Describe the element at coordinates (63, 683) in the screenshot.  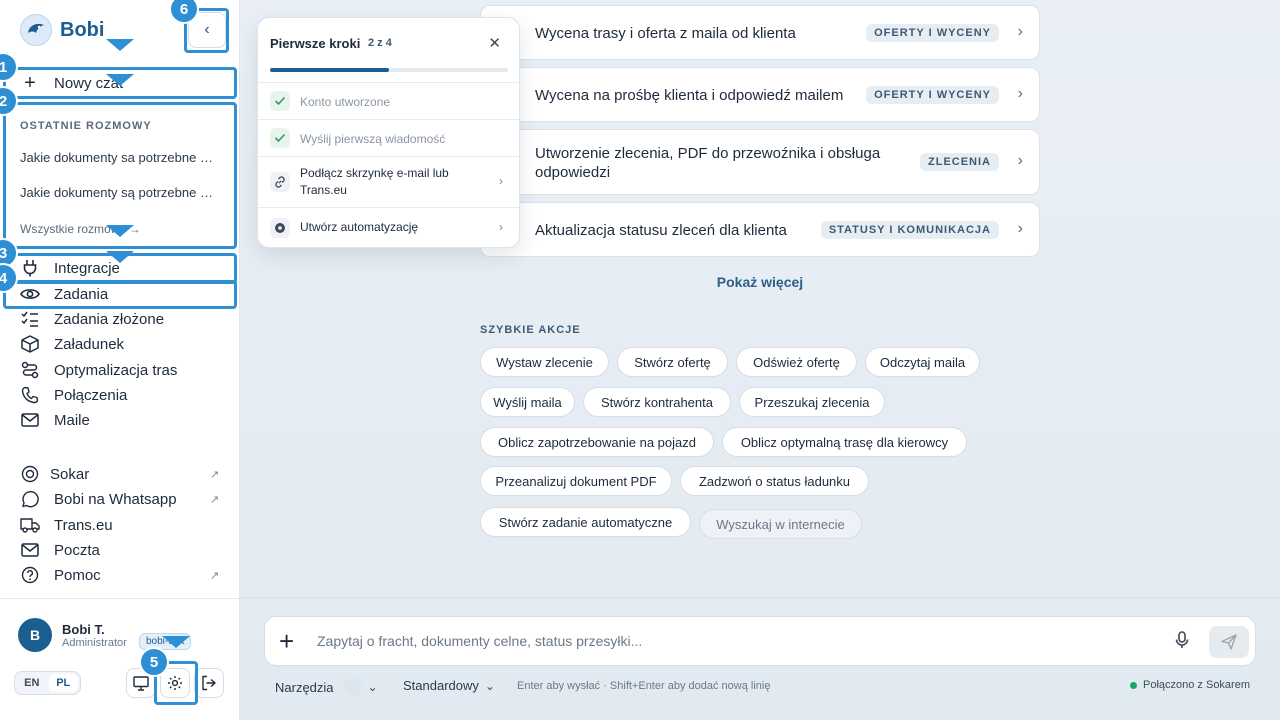
I see `language-pl: PL` at that location.